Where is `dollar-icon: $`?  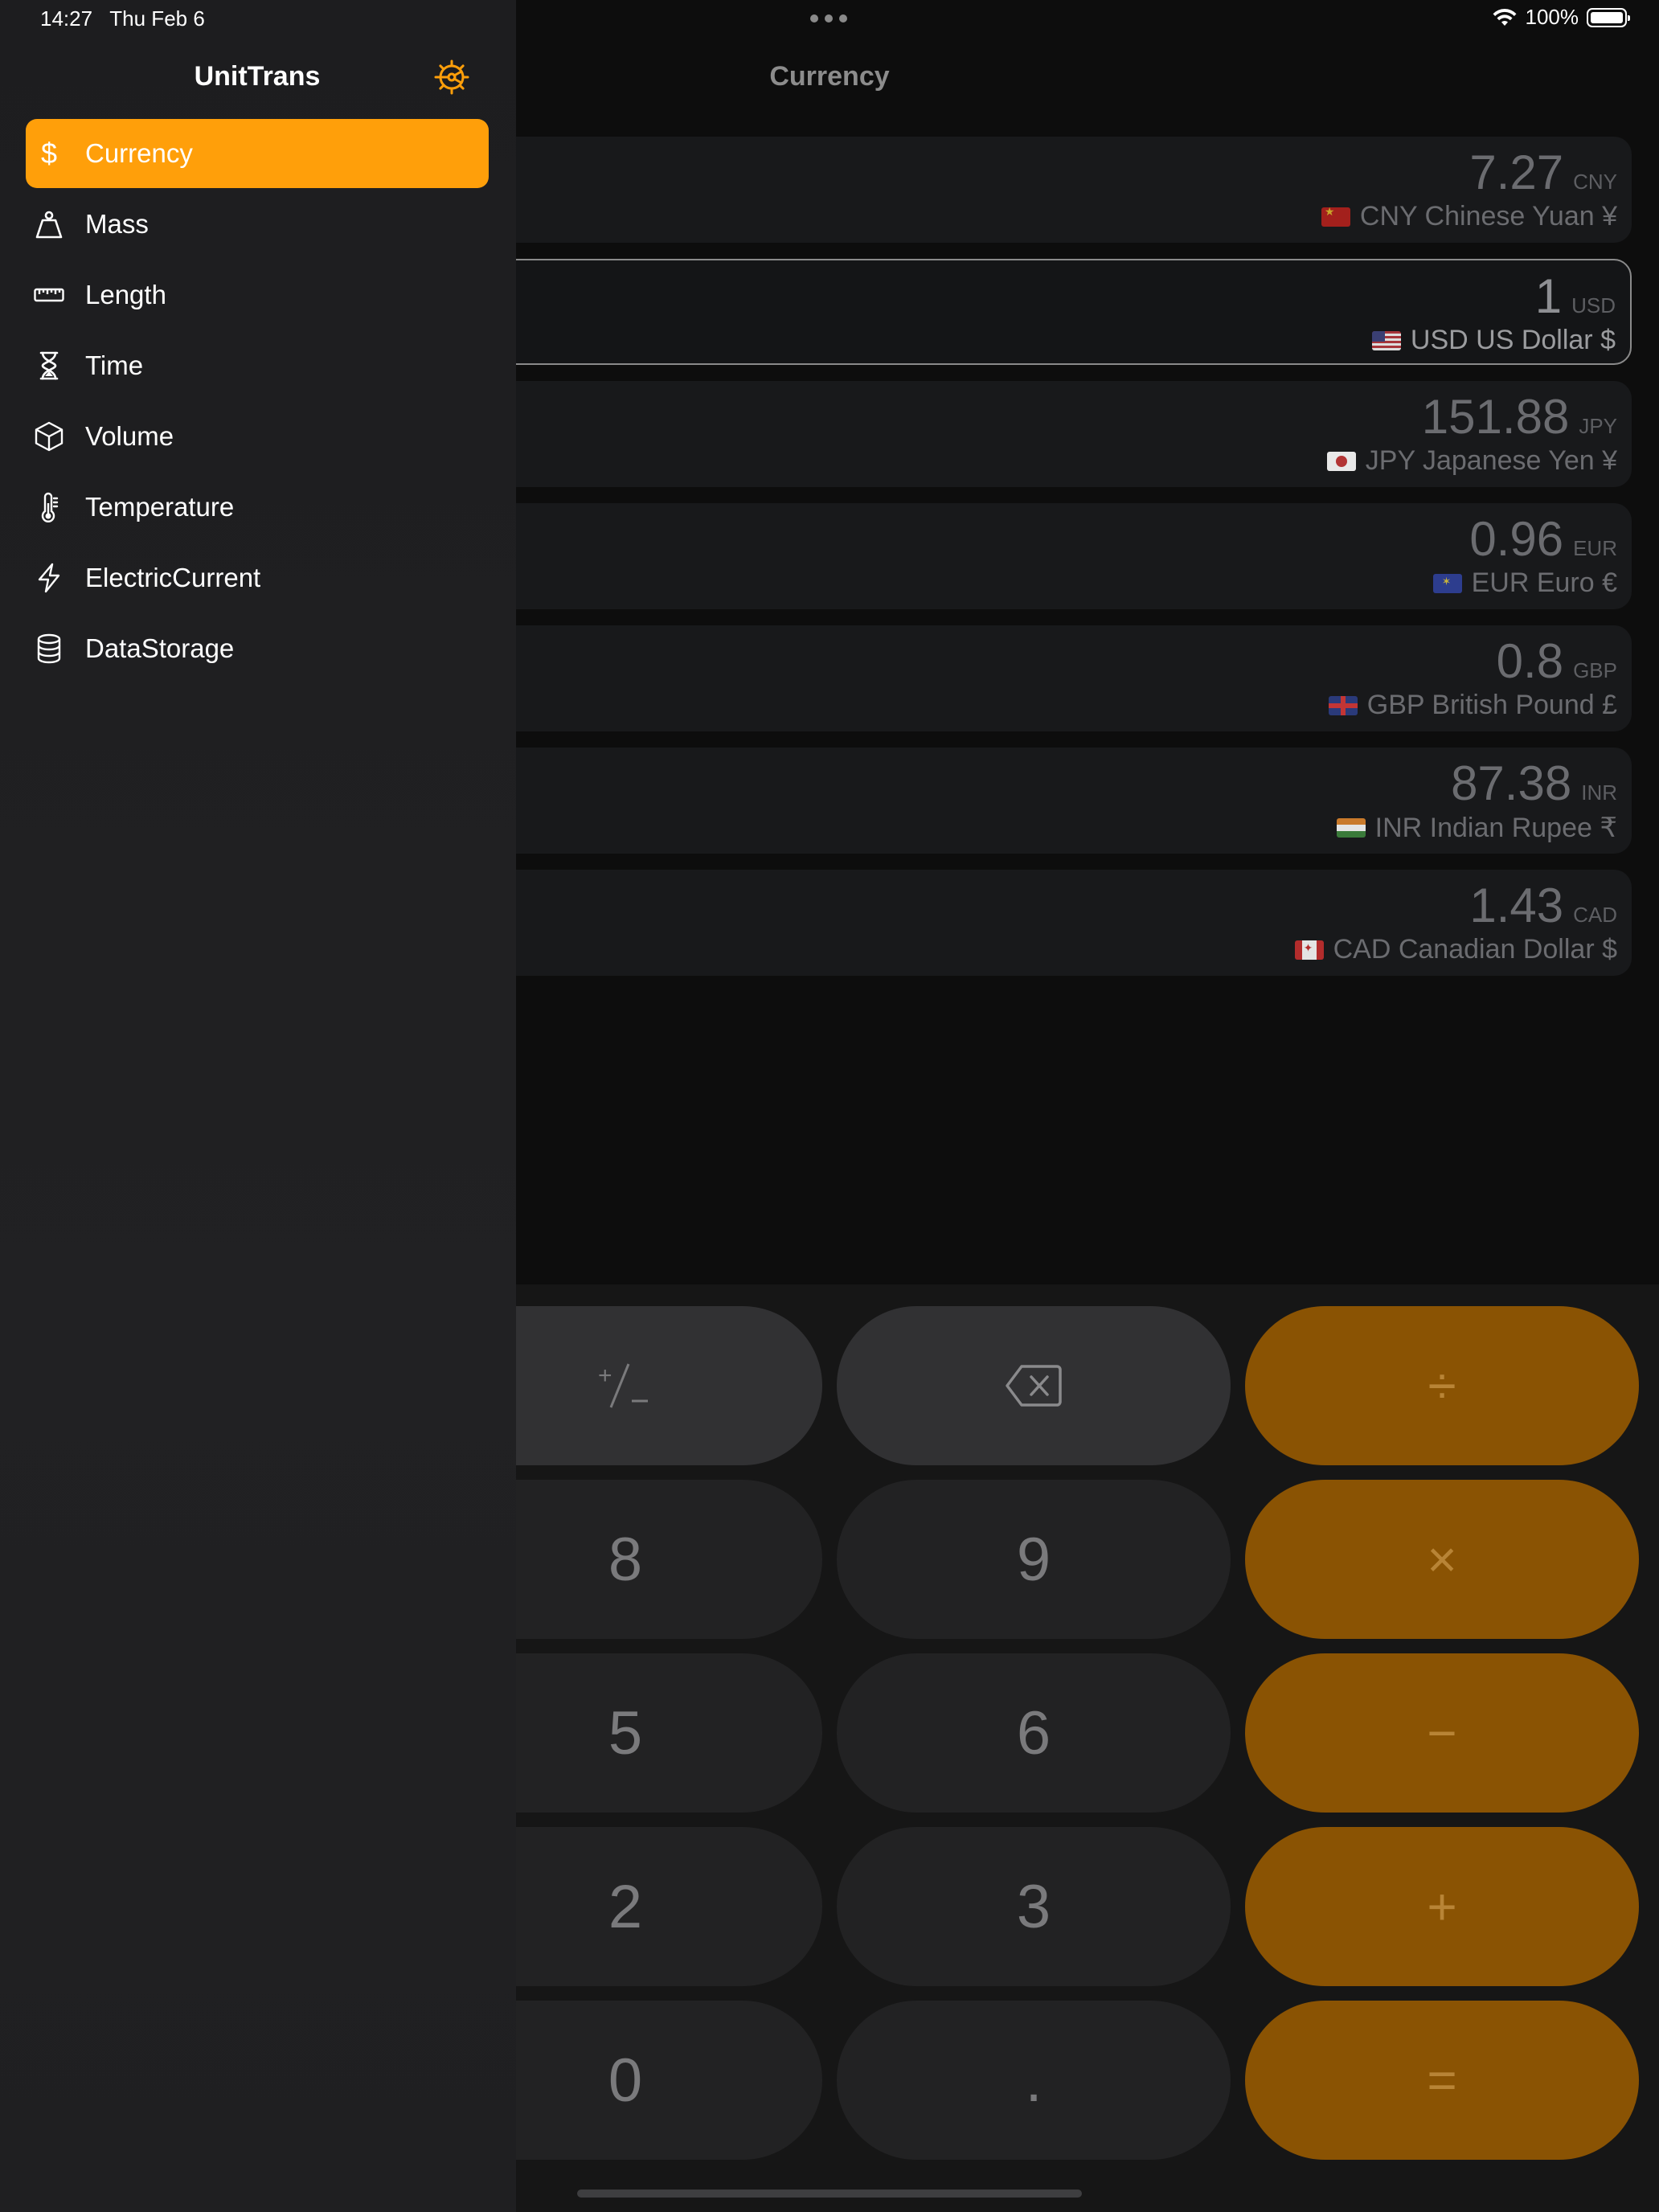
dollar-icon: $ is located at coordinates (49, 153).